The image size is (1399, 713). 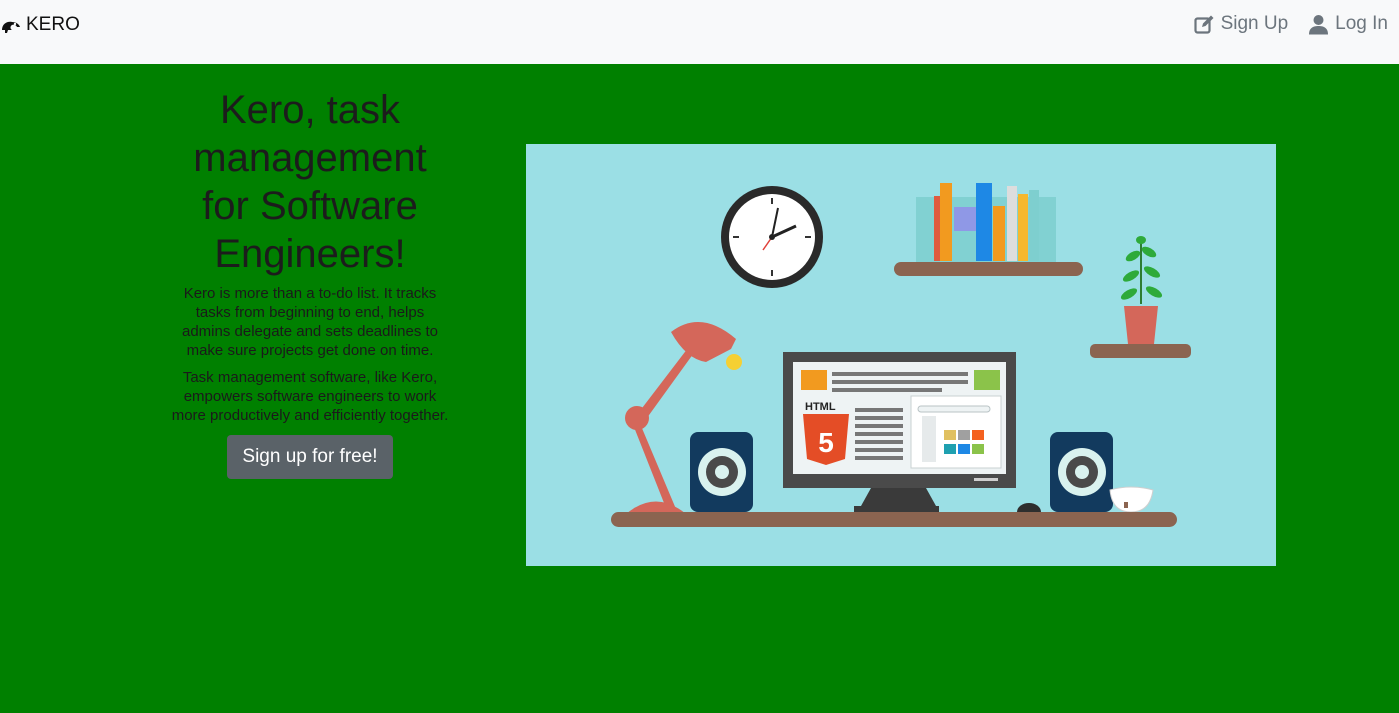 I want to click on log-in-link: Log In, so click(x=1348, y=24).